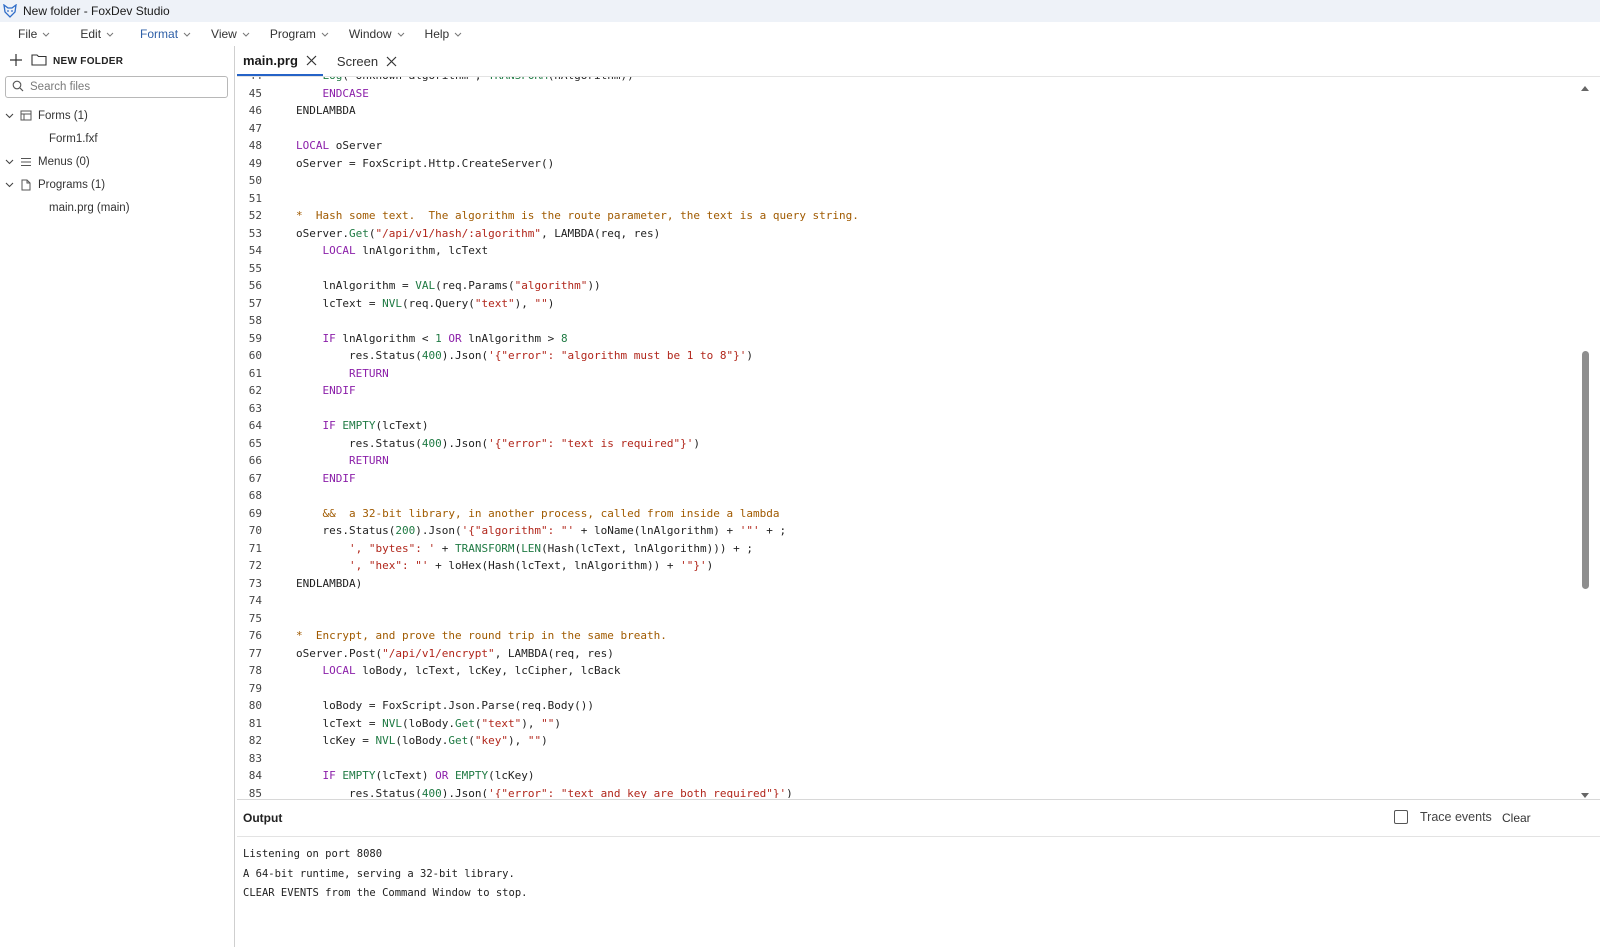 The height and width of the screenshot is (948, 1600). What do you see at coordinates (255, 373) in the screenshot?
I see `line-number: 61` at bounding box center [255, 373].